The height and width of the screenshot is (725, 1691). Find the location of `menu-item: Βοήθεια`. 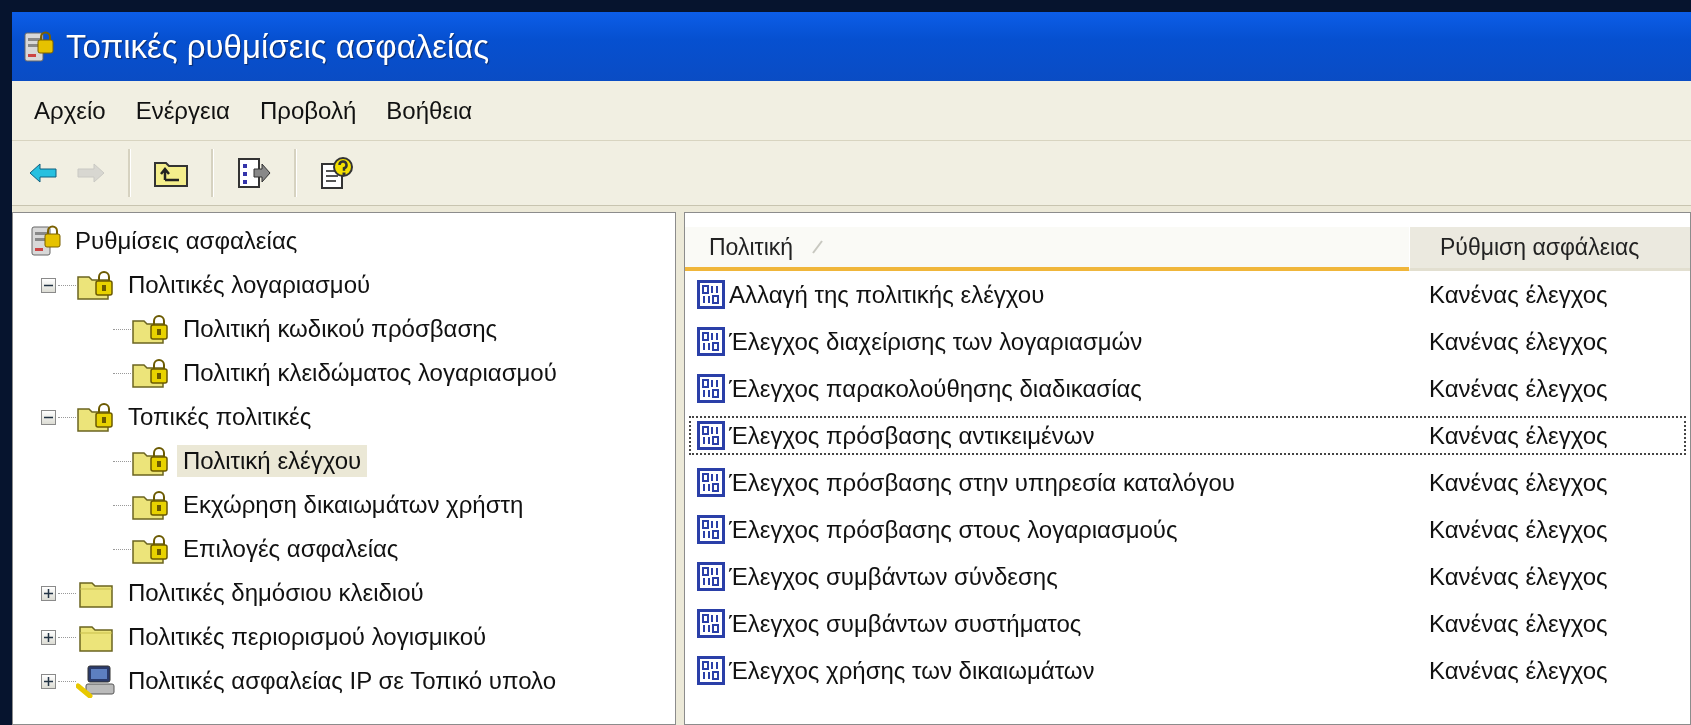

menu-item: Βοήθεια is located at coordinates (429, 110).